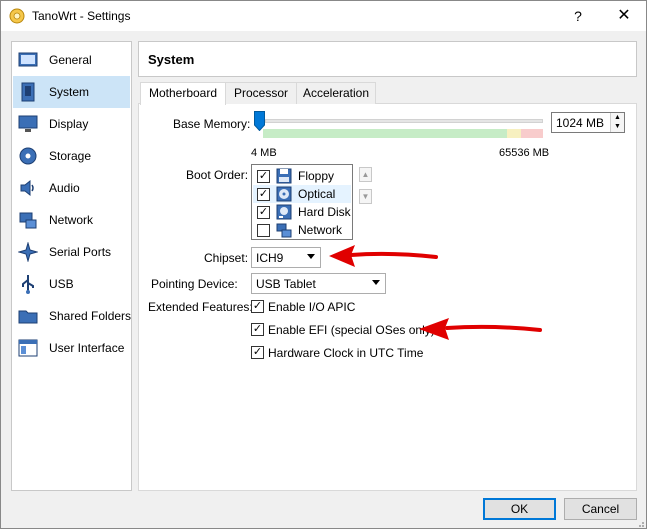 This screenshot has height=529, width=647. I want to click on audio-icon, so click(27, 188).